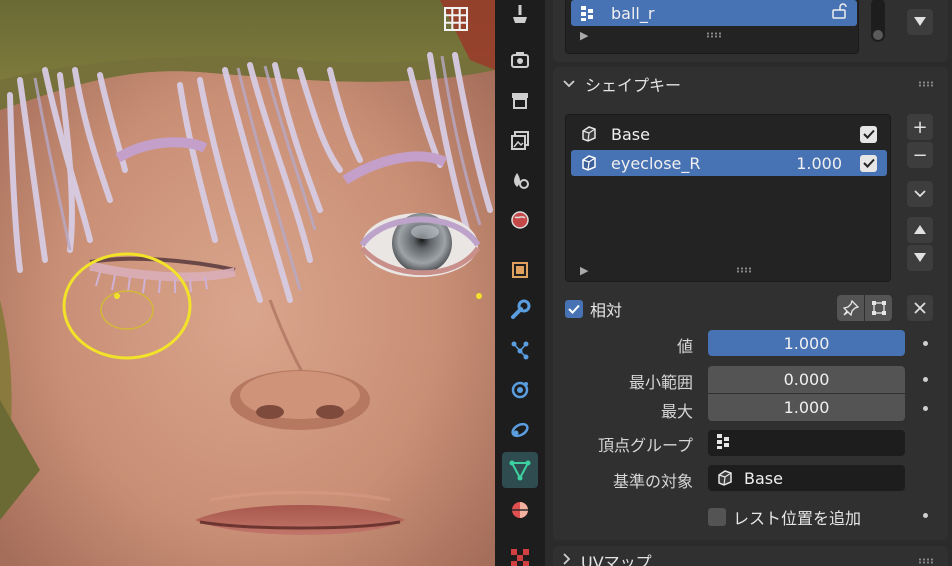 The width and height of the screenshot is (952, 566). Describe the element at coordinates (714, 13) in the screenshot. I see `vertex-group-item: ball_r` at that location.